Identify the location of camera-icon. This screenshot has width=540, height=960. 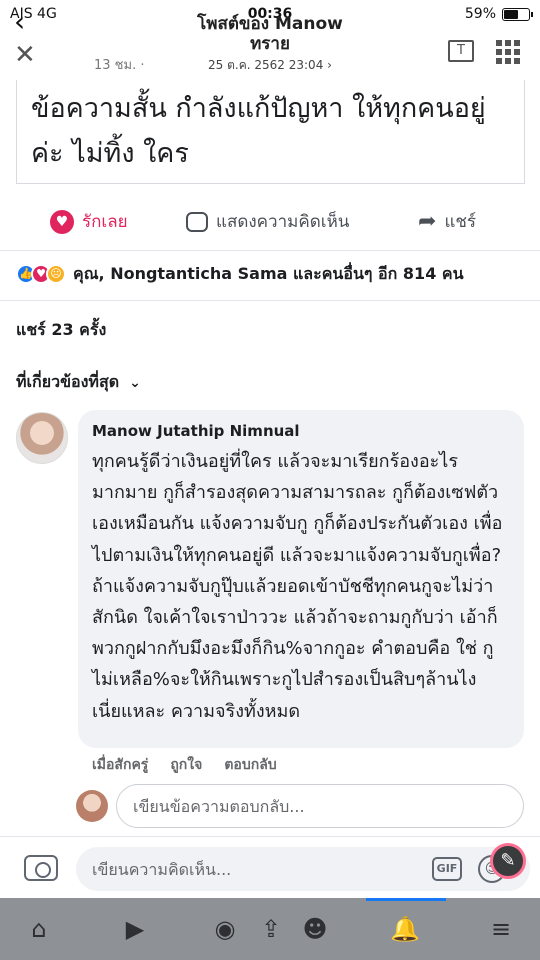
(41, 868).